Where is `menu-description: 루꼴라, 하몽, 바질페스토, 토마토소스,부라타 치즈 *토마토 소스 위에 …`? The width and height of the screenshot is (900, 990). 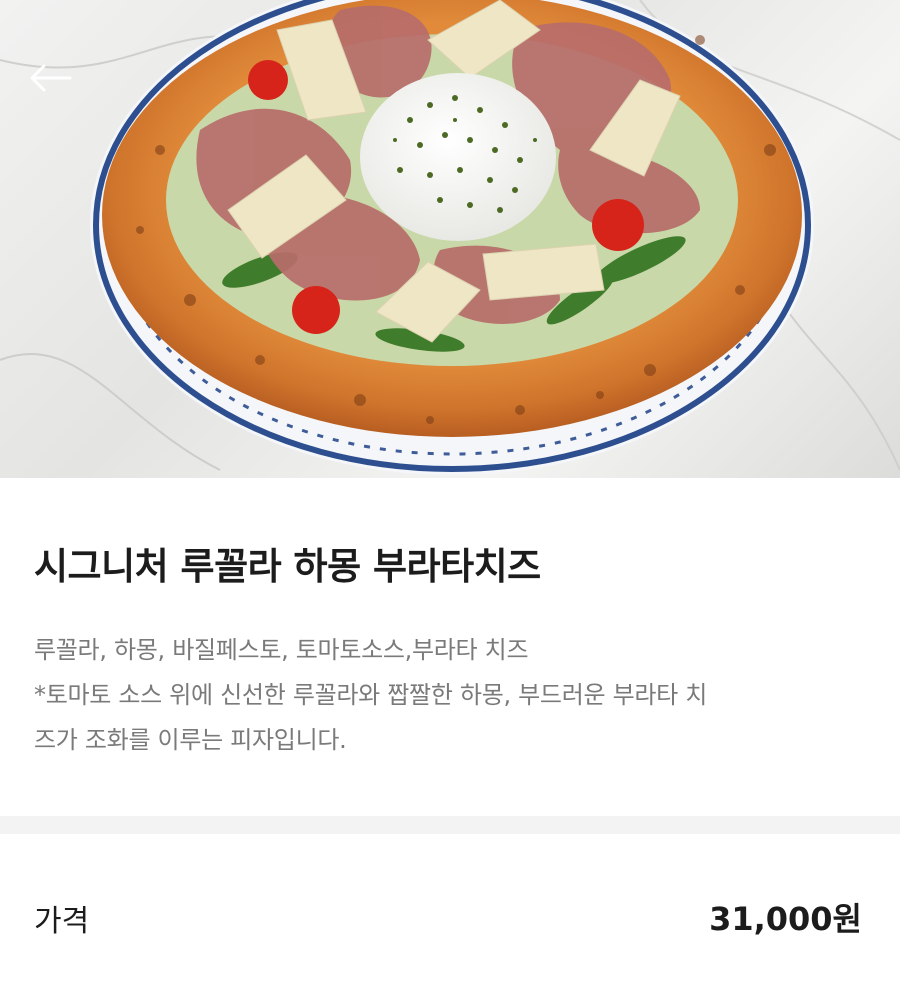
menu-description: 루꼴라, 하몽, 바질페스토, 토마토소스,부라타 치즈 *토마토 소스 위에 … is located at coordinates (454, 695).